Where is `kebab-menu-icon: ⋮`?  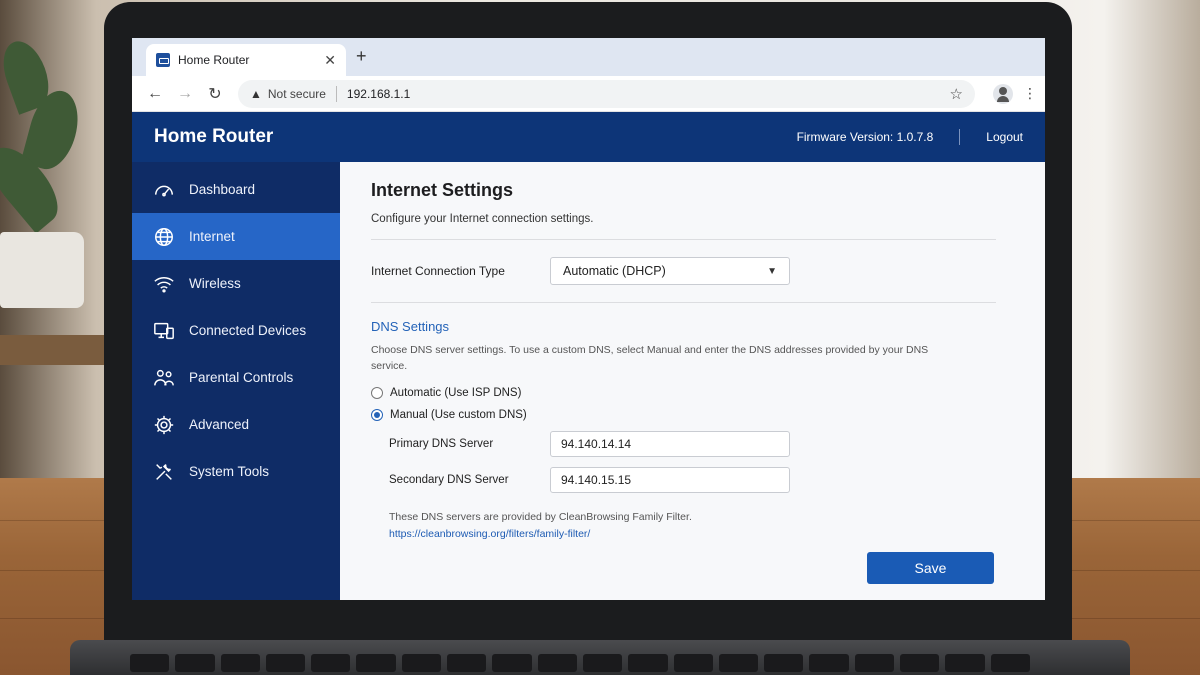 kebab-menu-icon: ⋮ is located at coordinates (1030, 93).